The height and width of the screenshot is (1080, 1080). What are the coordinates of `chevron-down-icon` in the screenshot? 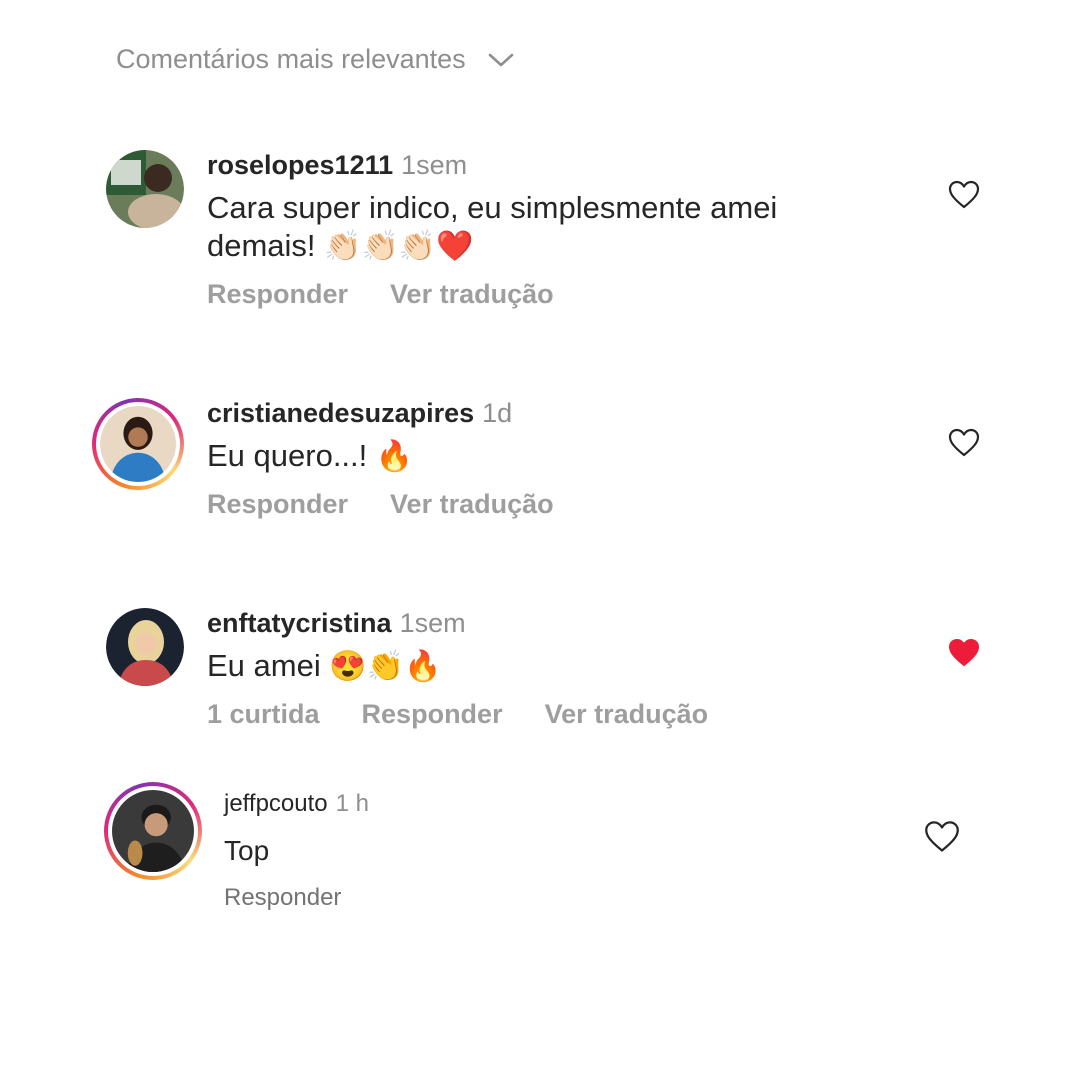 It's located at (500, 59).